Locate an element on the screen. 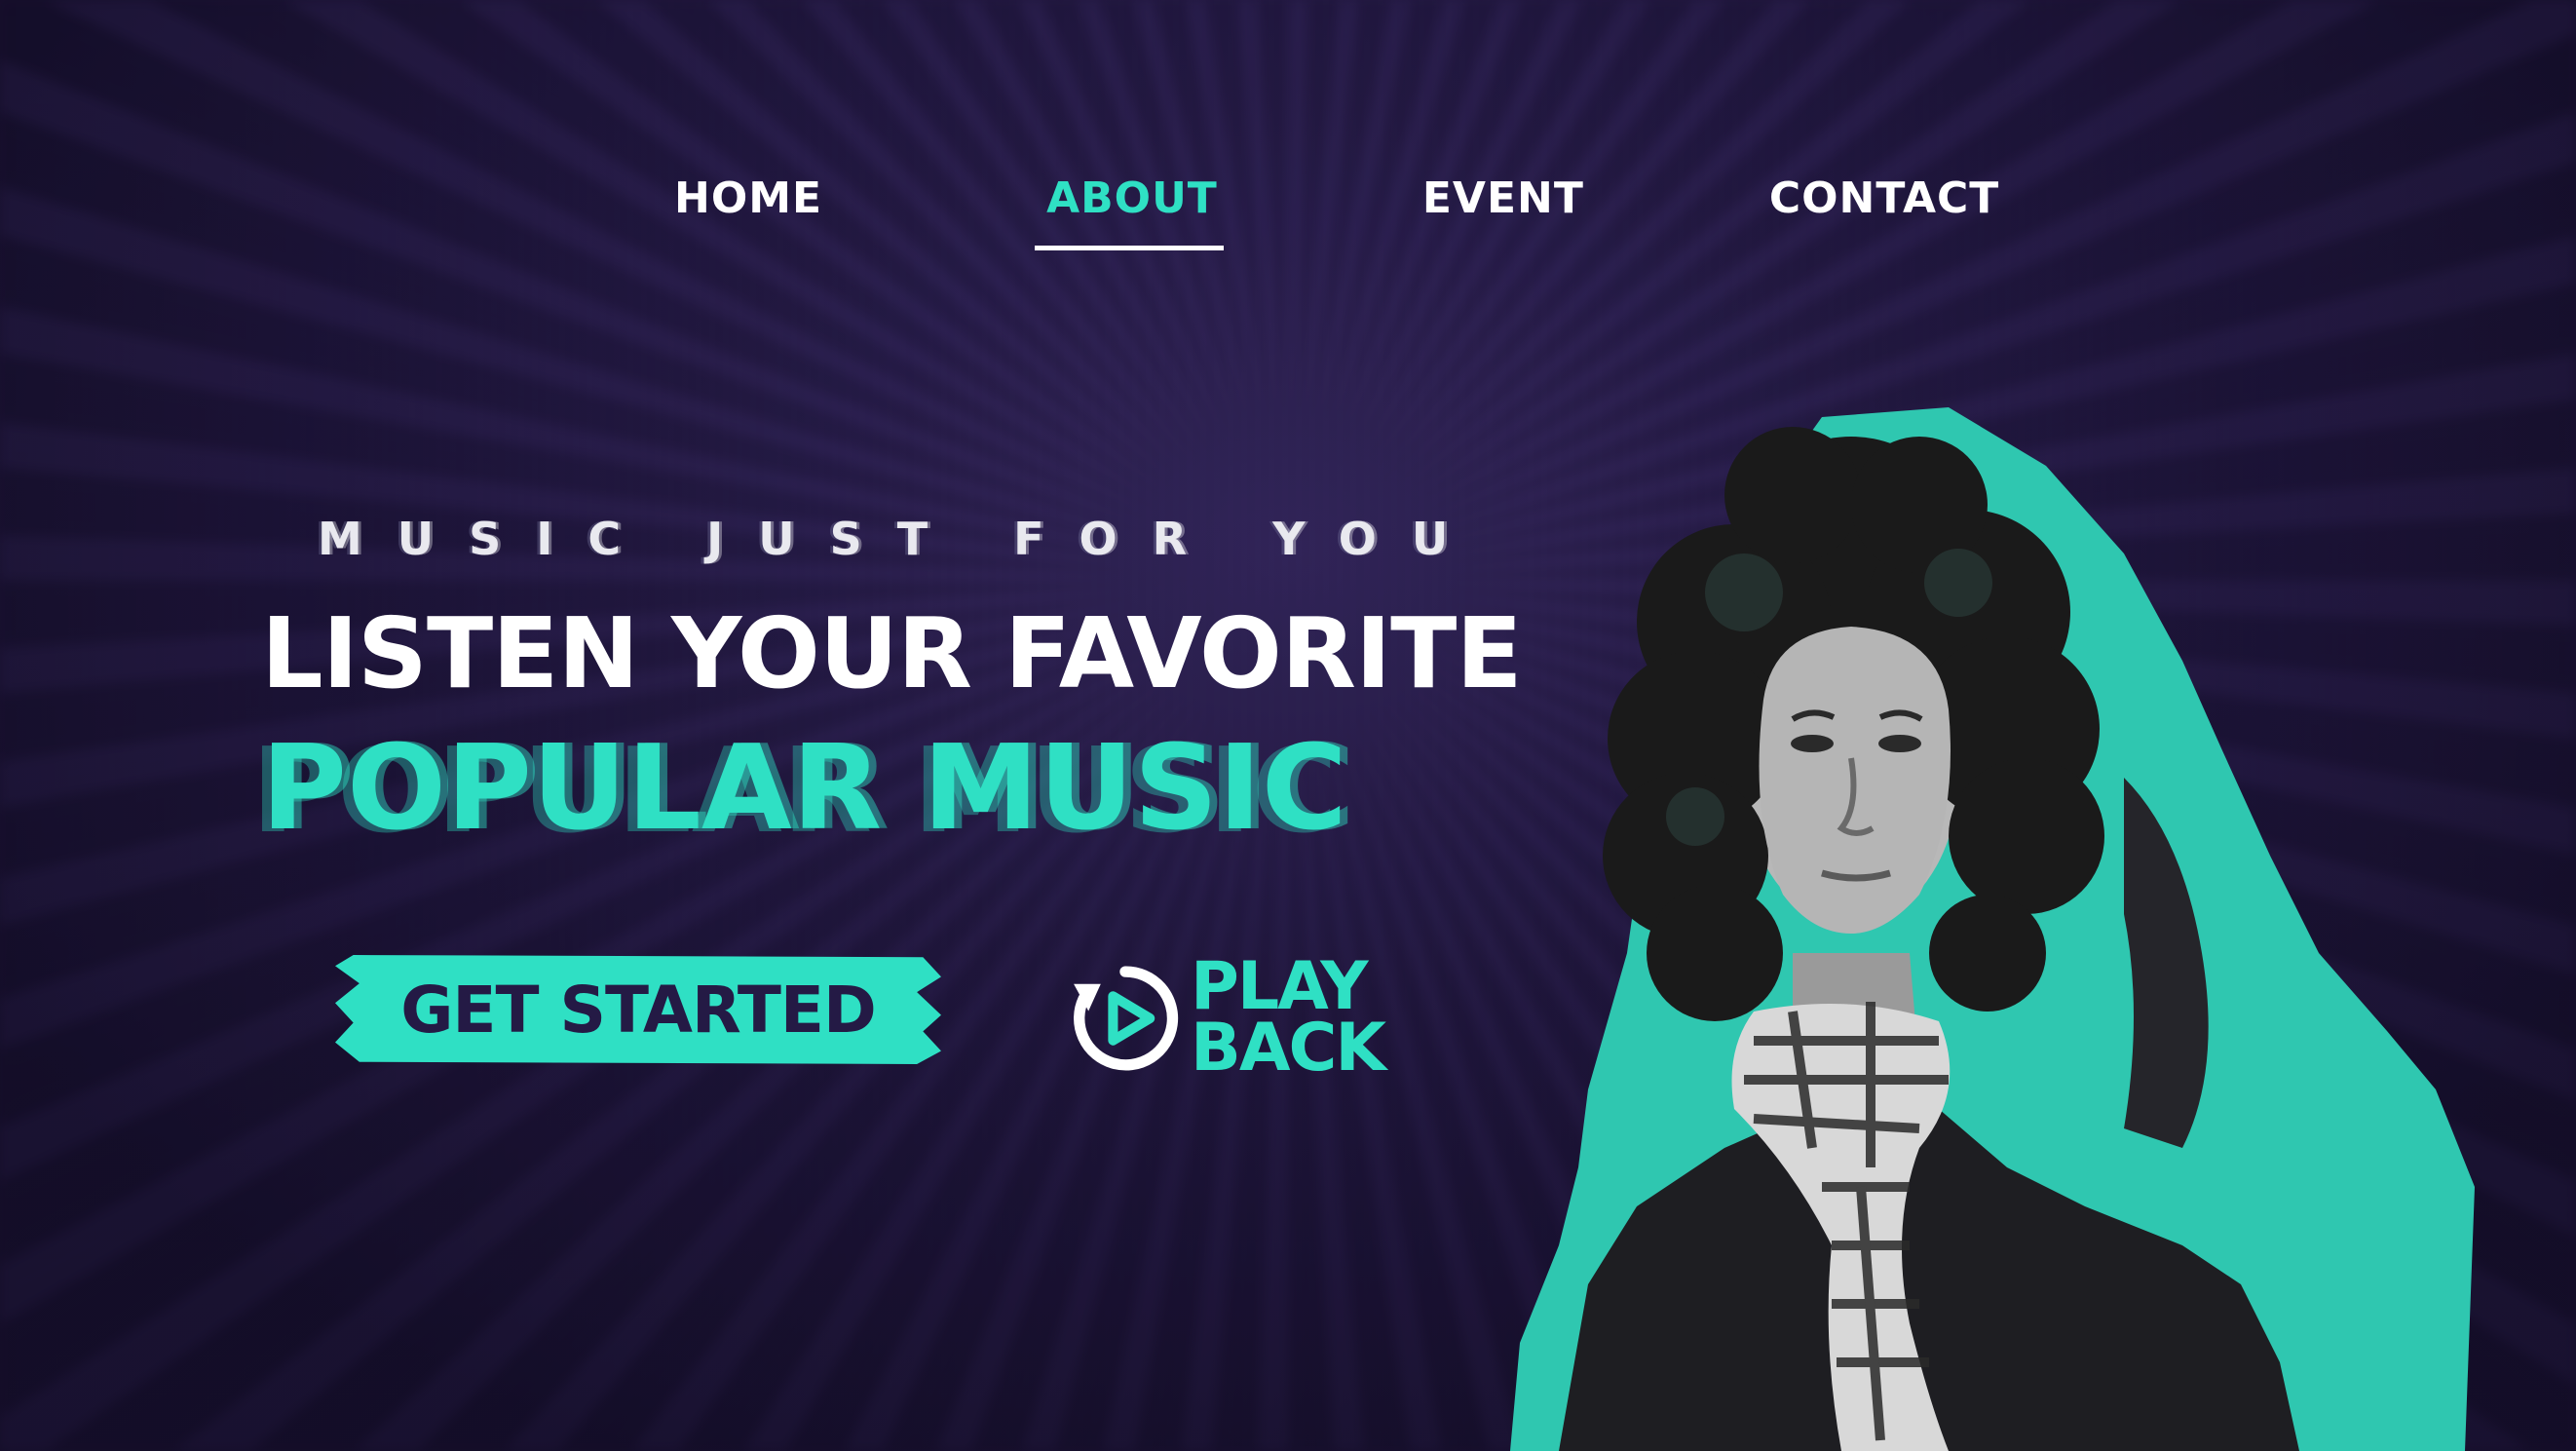 This screenshot has width=2576, height=1451. playback-label-line2: BACK is located at coordinates (1288, 1048).